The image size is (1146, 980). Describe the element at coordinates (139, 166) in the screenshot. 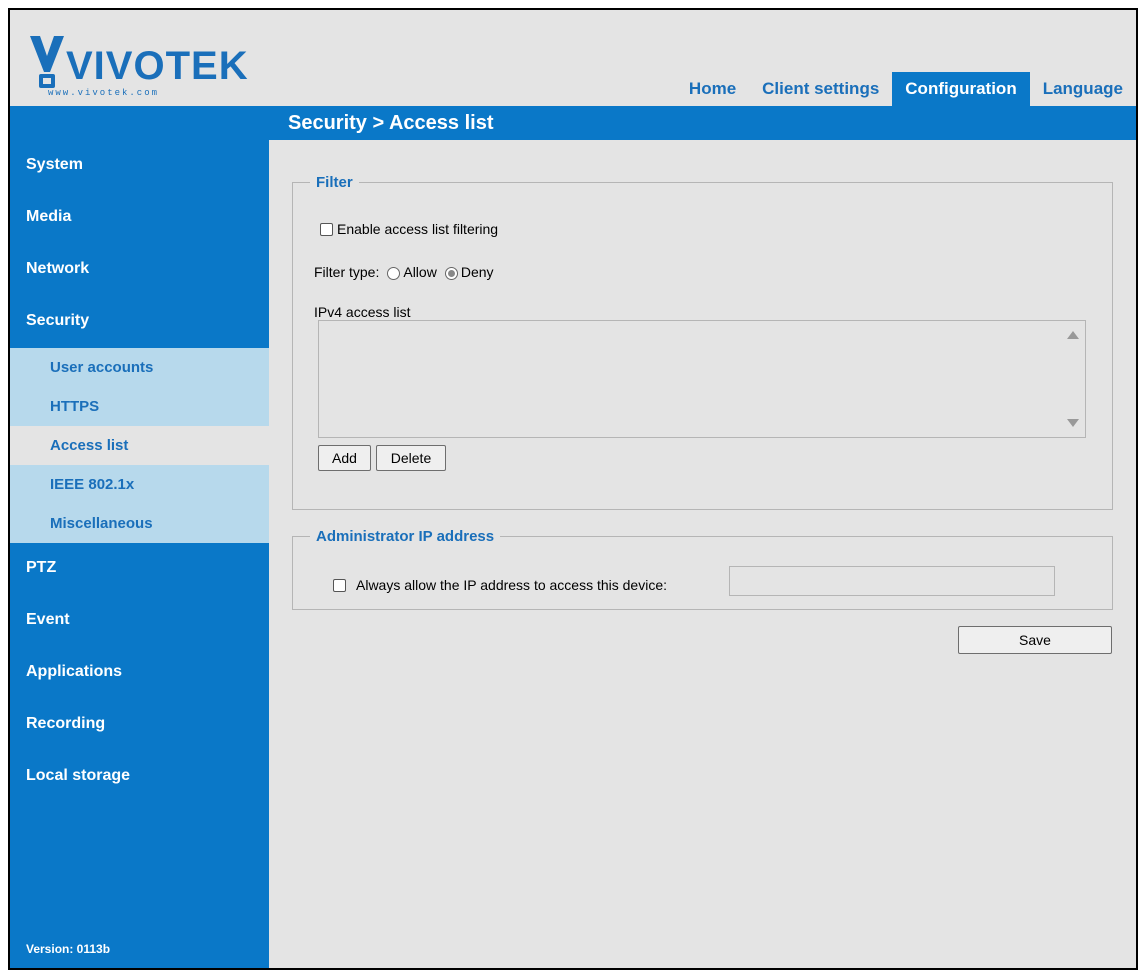

I see `sidebar-item-system: System` at that location.